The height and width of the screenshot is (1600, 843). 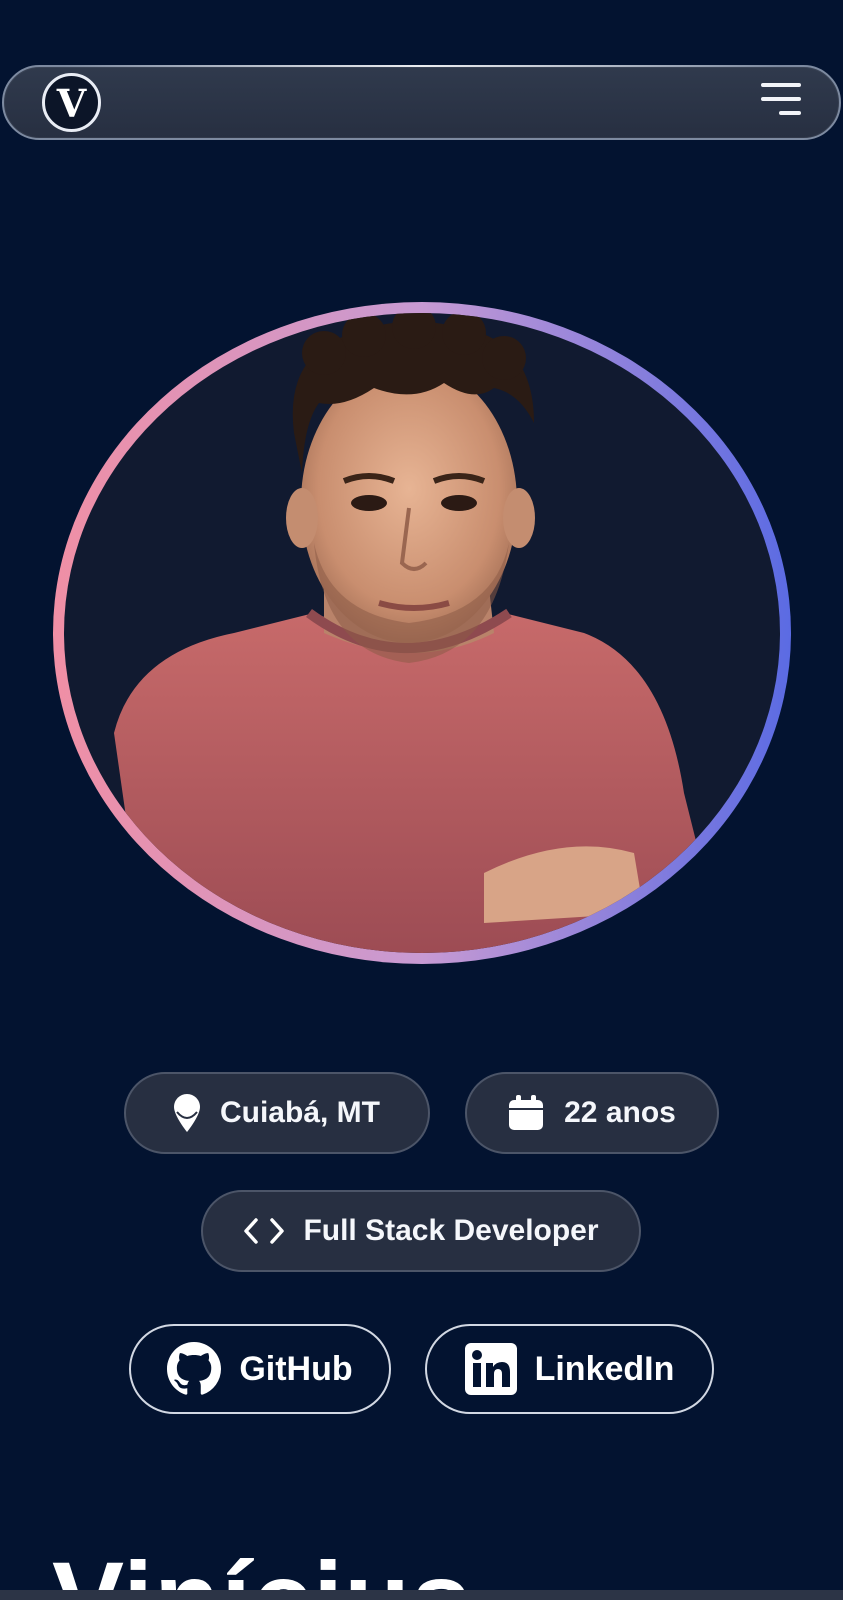 What do you see at coordinates (526, 1113) in the screenshot?
I see `calendar-icon` at bounding box center [526, 1113].